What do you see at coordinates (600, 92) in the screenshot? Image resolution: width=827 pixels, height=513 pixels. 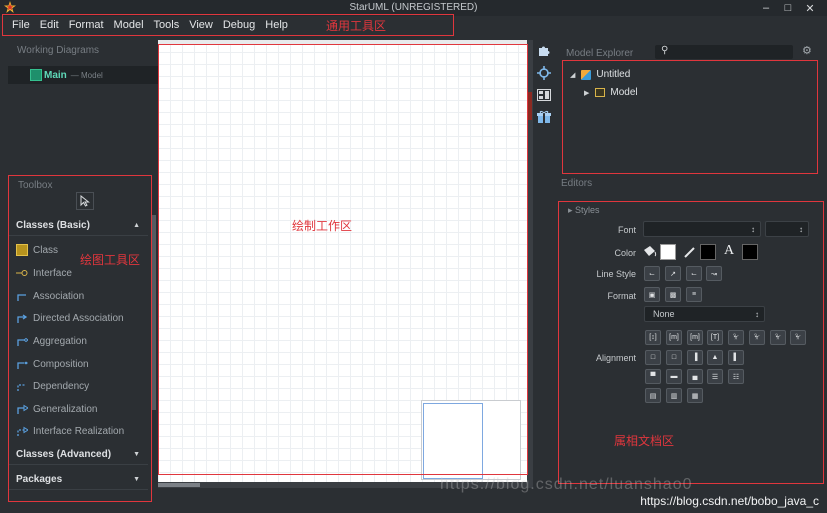 I see `model-package-icon` at bounding box center [600, 92].